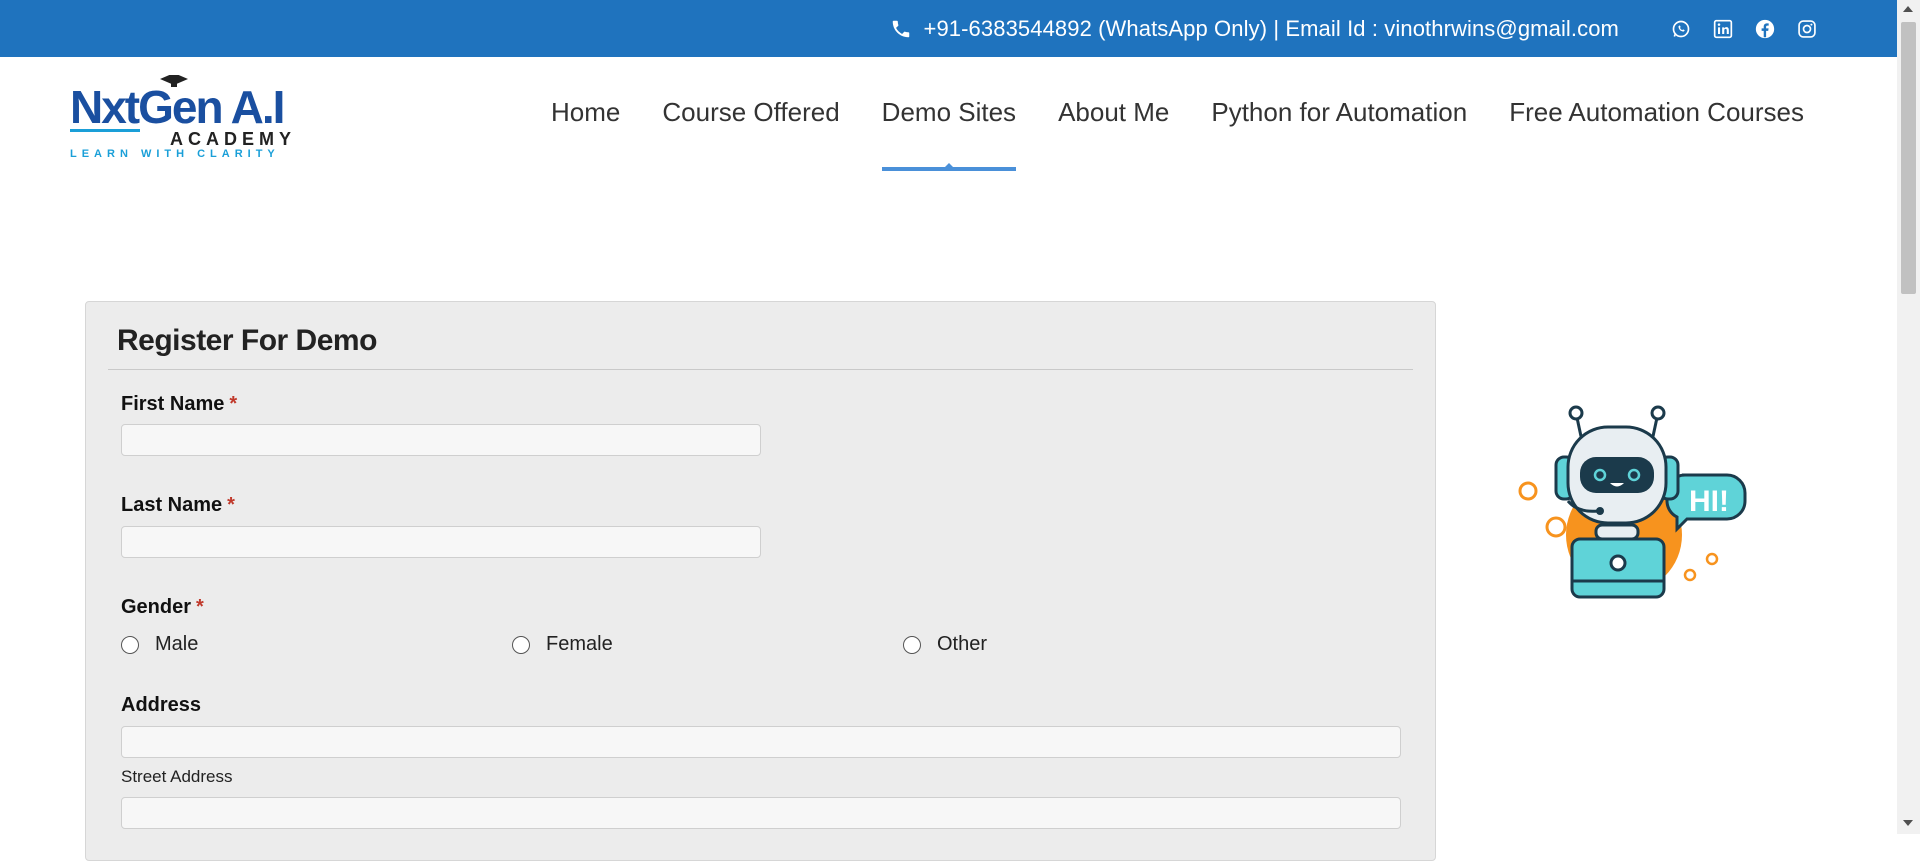 This screenshot has width=1920, height=861. I want to click on nav-about-me-label: About Me, so click(1114, 111).